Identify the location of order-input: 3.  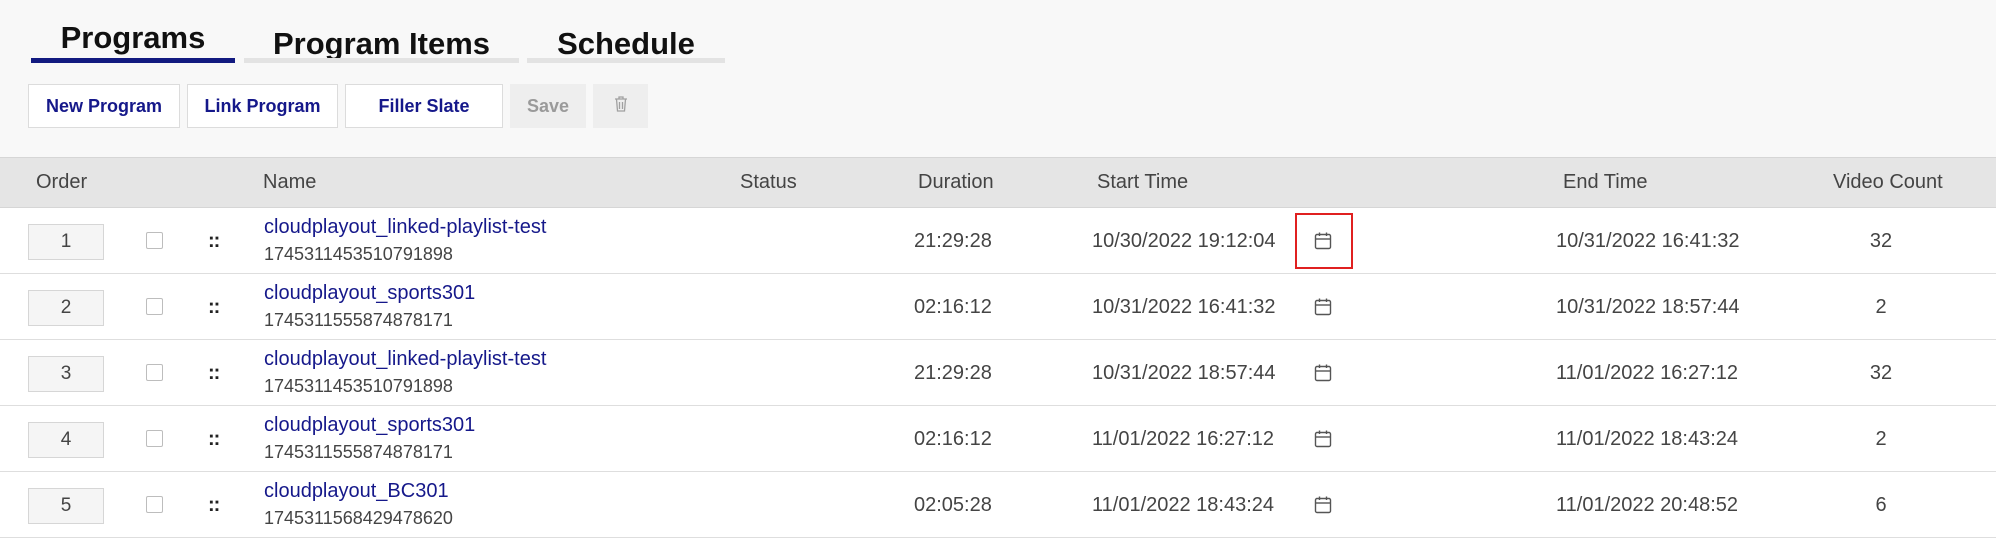
(66, 374).